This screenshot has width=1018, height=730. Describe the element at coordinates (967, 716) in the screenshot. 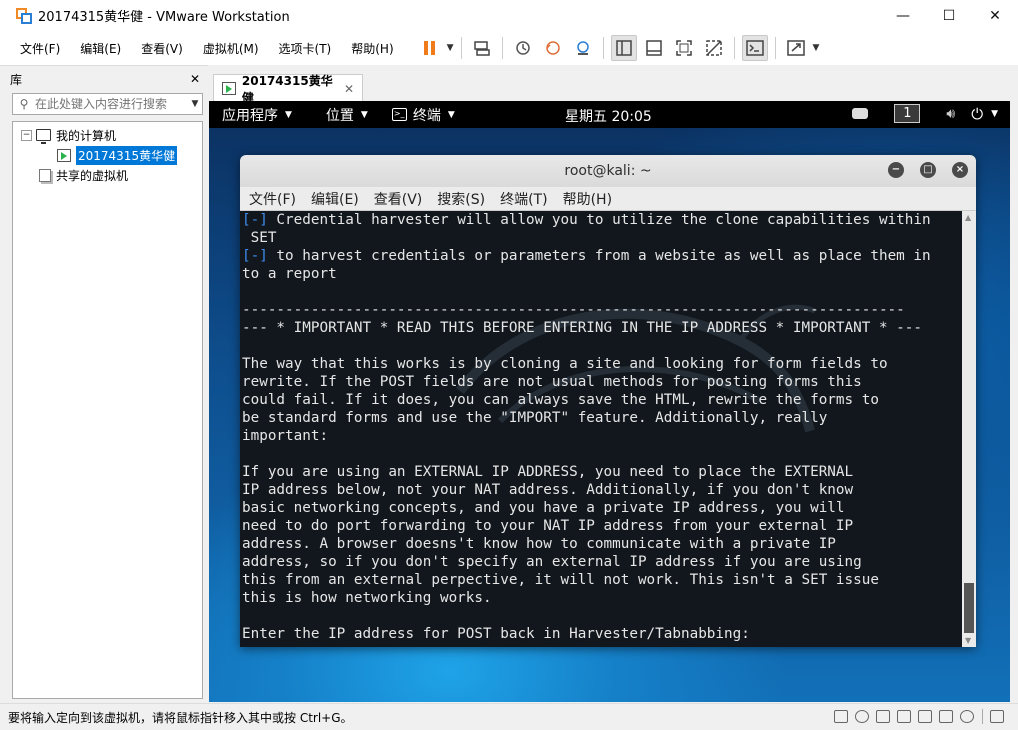

I see `display-icon` at that location.